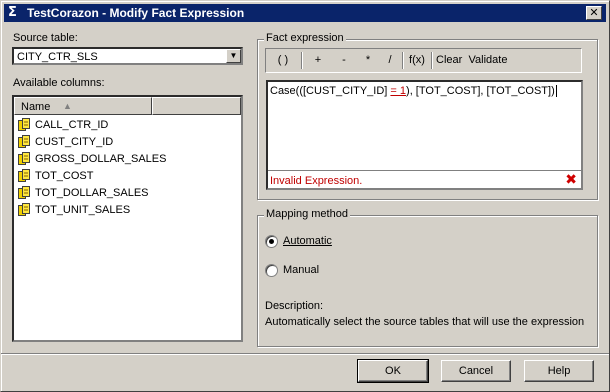 This screenshot has width=610, height=392. I want to click on column-name: CALL_CTR_ID, so click(72, 125).